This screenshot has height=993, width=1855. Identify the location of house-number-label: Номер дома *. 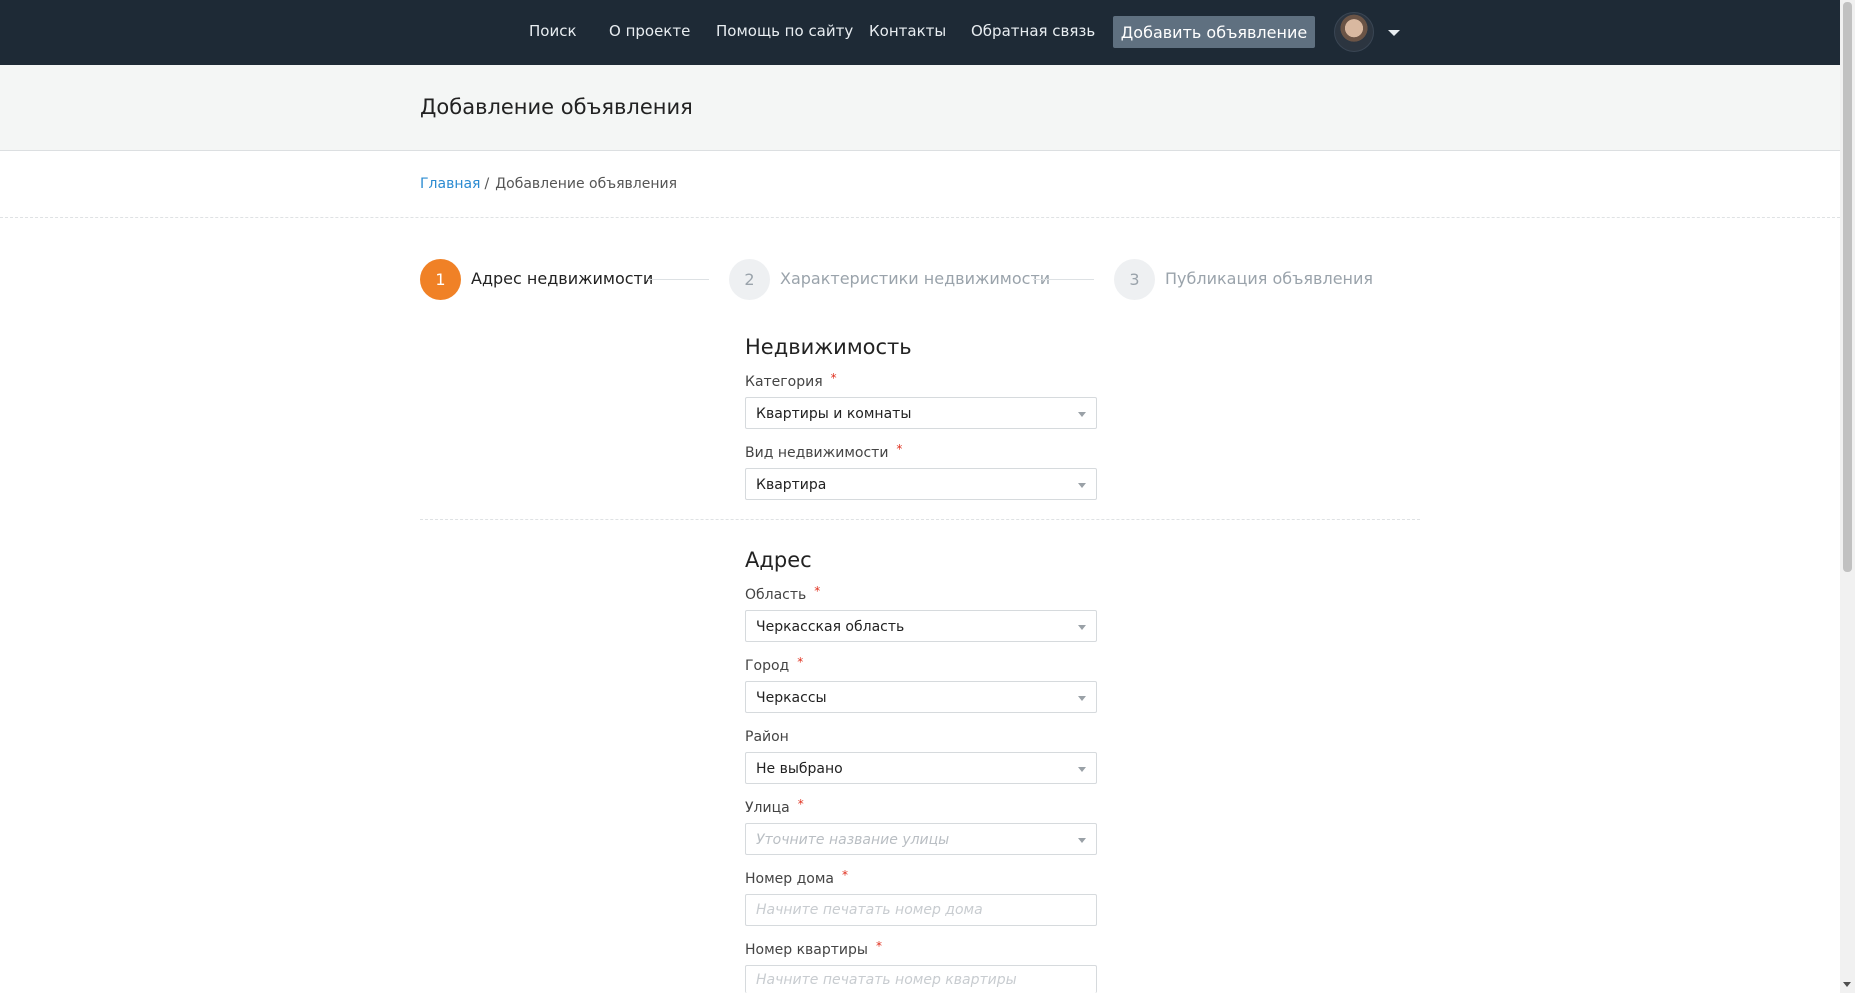
(796, 877).